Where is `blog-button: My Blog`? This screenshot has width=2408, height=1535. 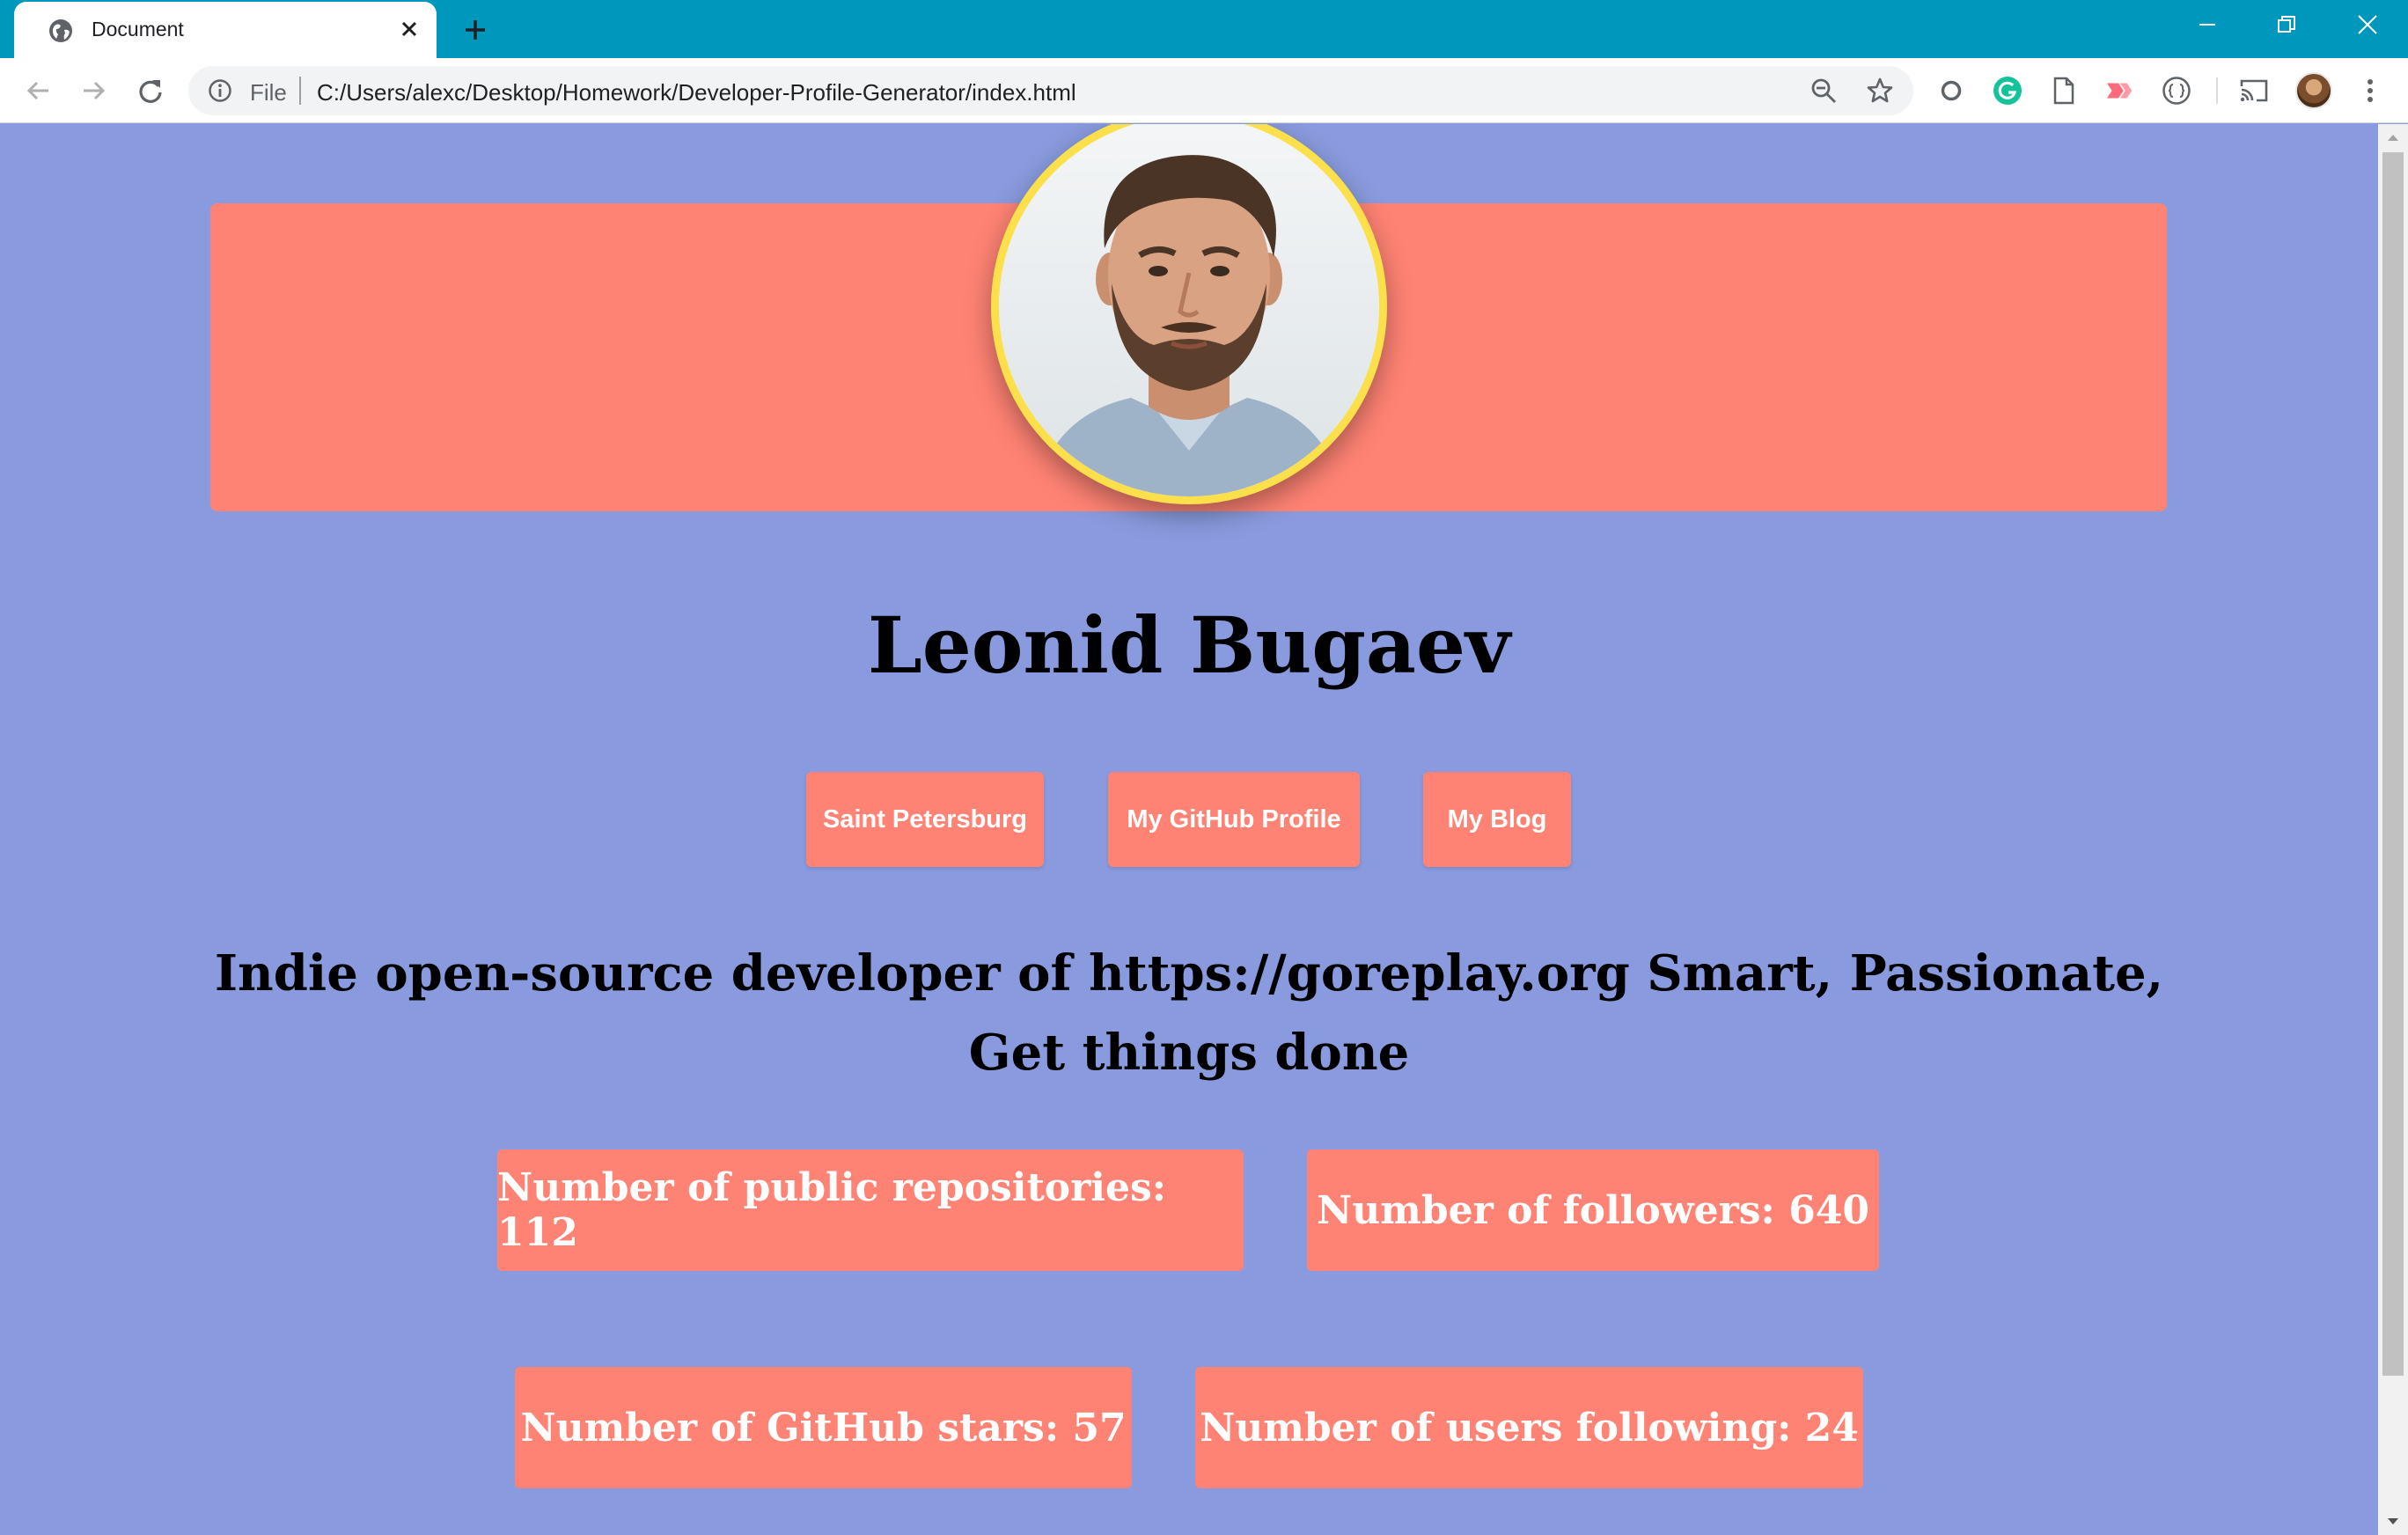
blog-button: My Blog is located at coordinates (1497, 819).